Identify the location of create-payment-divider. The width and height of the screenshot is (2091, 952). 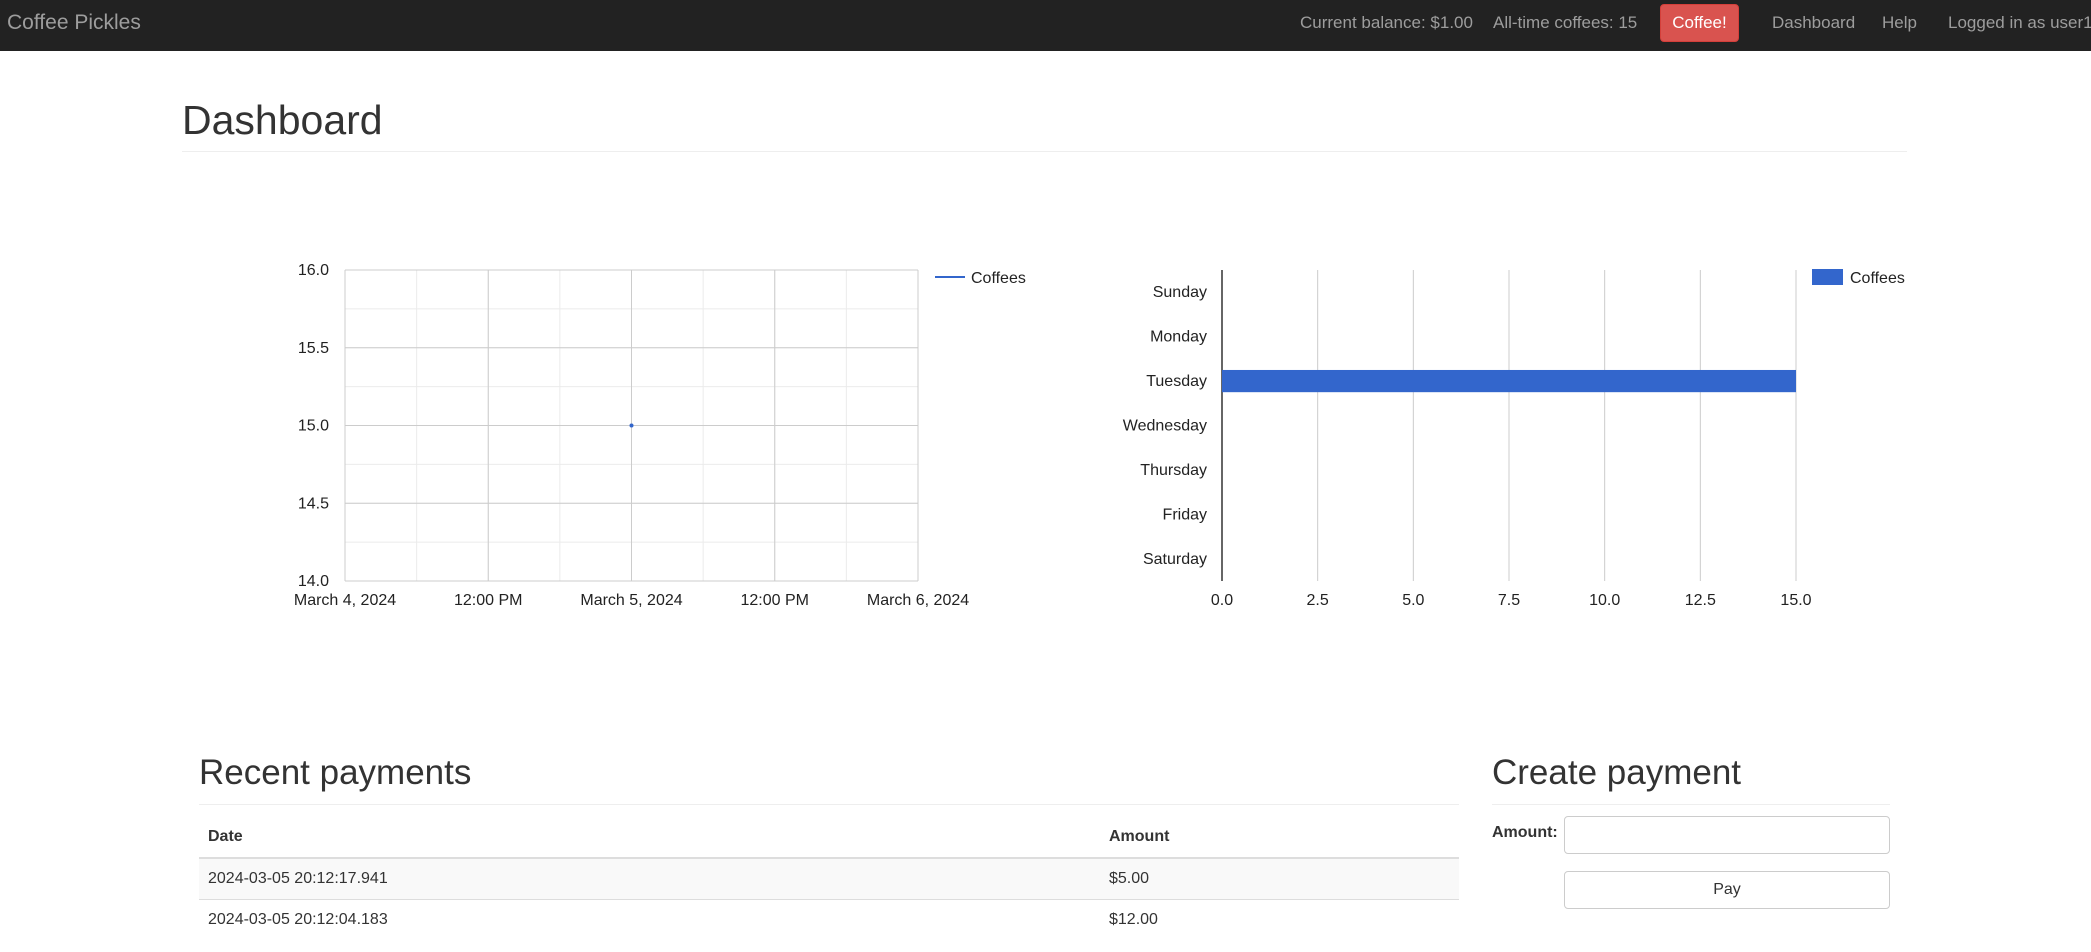
(1691, 804).